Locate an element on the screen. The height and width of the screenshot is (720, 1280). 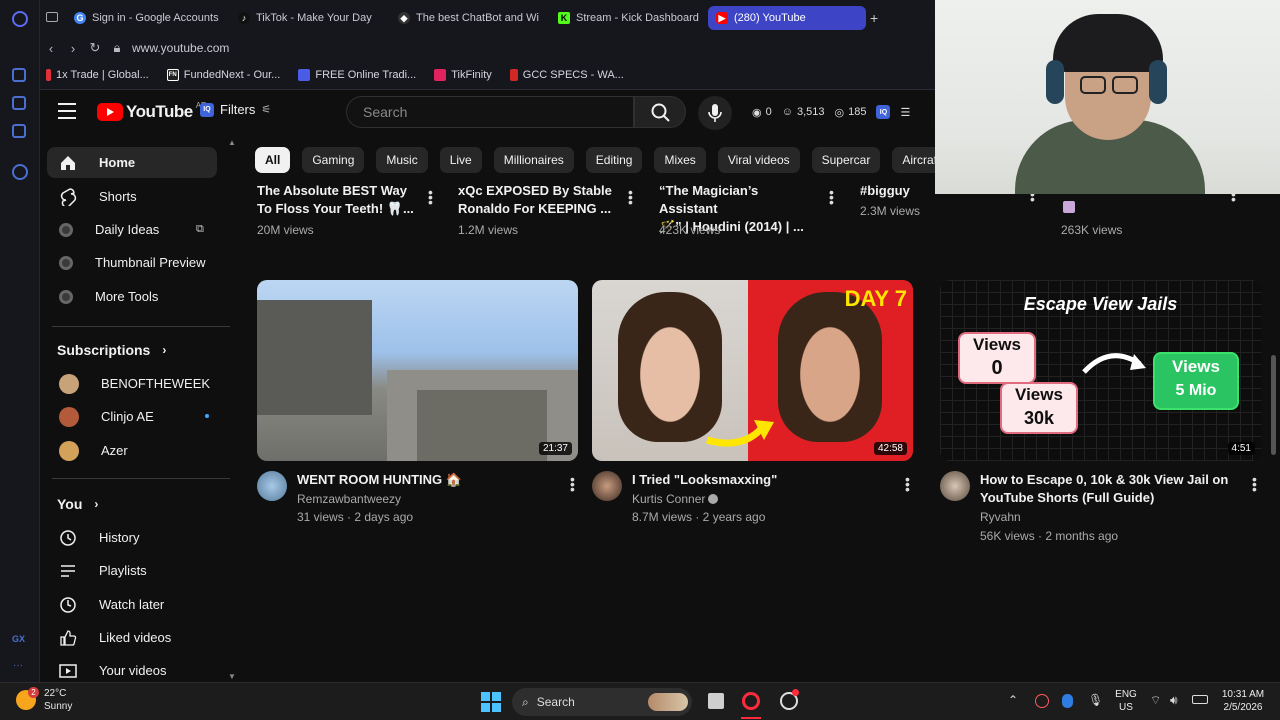
chip-all: All is located at coordinates (273, 160).